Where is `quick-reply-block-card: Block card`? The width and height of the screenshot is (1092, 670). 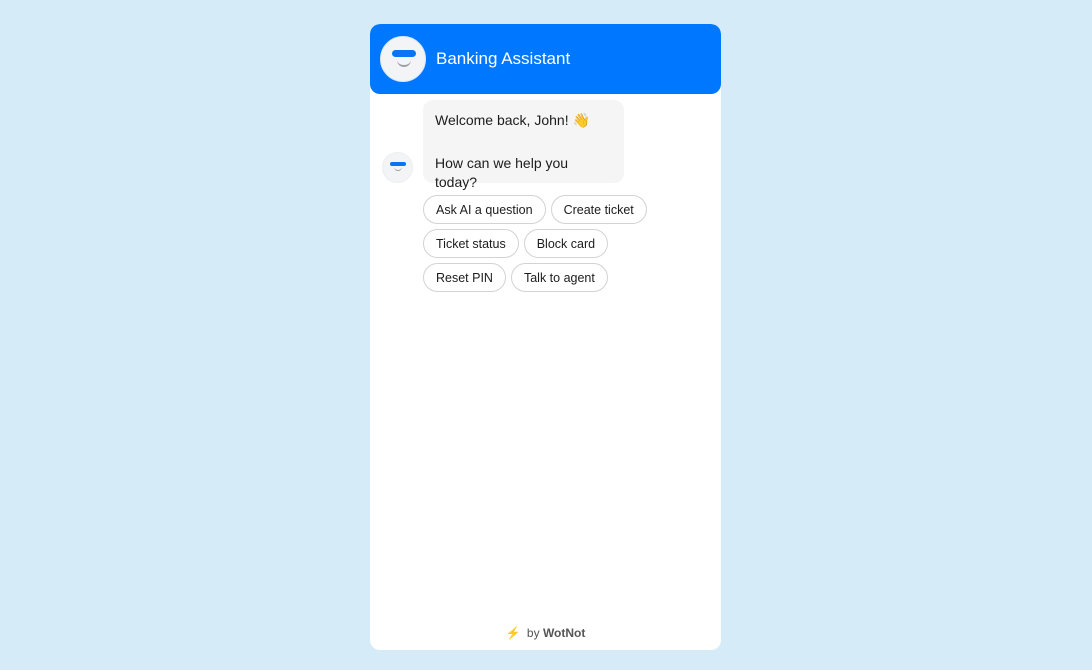
quick-reply-block-card: Block card is located at coordinates (566, 243).